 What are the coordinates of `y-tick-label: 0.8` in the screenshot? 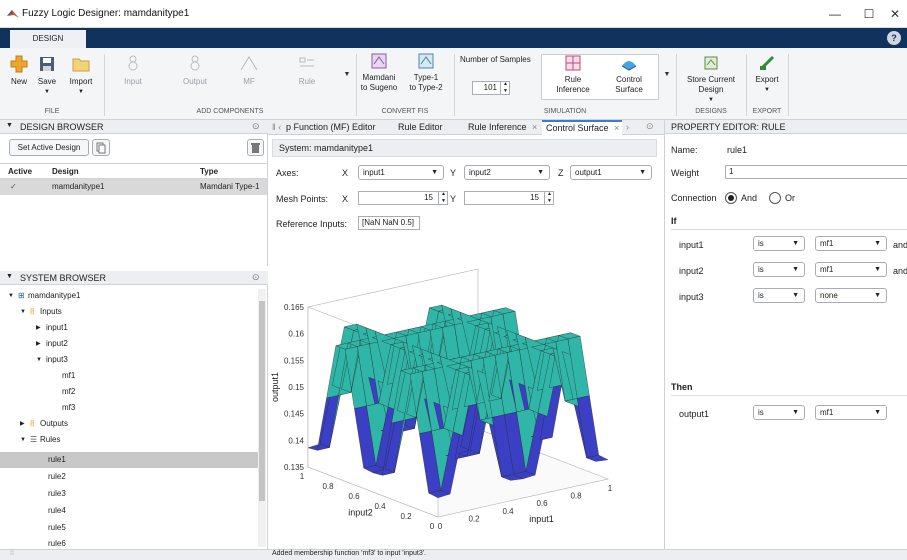 It's located at (328, 486).